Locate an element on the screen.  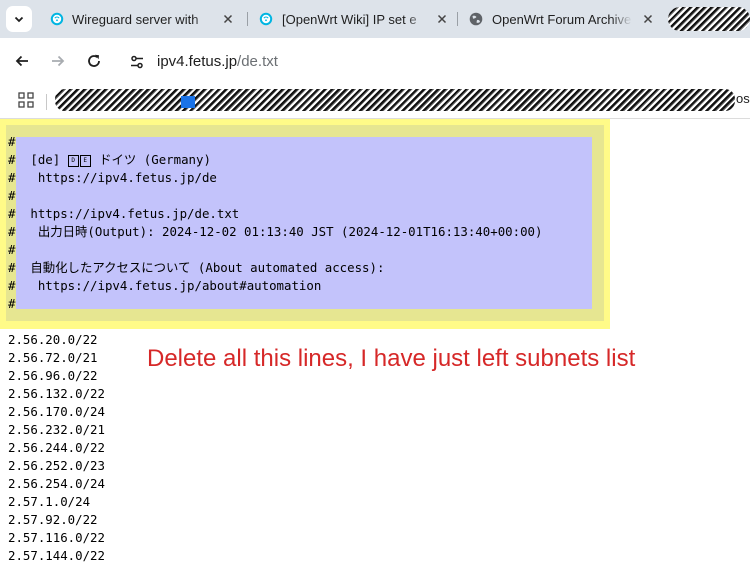
site-info-icon is located at coordinates (137, 62).